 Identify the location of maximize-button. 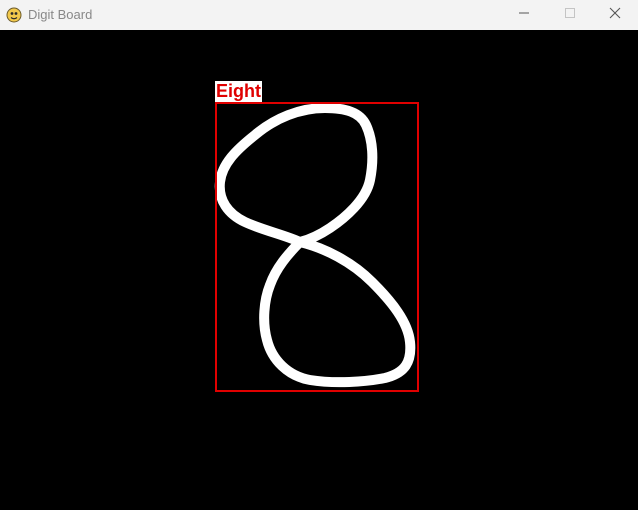
(570, 15).